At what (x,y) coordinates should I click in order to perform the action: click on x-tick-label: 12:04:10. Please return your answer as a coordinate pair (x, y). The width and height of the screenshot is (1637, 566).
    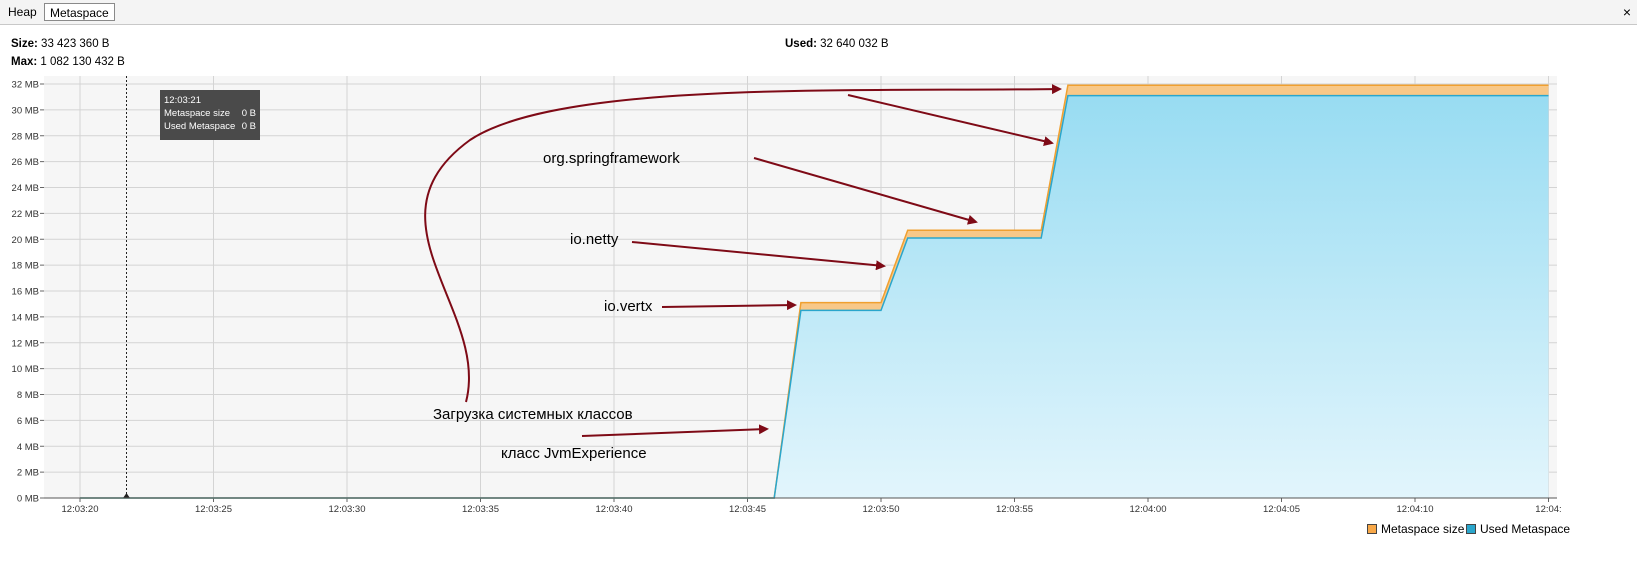
    Looking at the image, I should click on (1415, 509).